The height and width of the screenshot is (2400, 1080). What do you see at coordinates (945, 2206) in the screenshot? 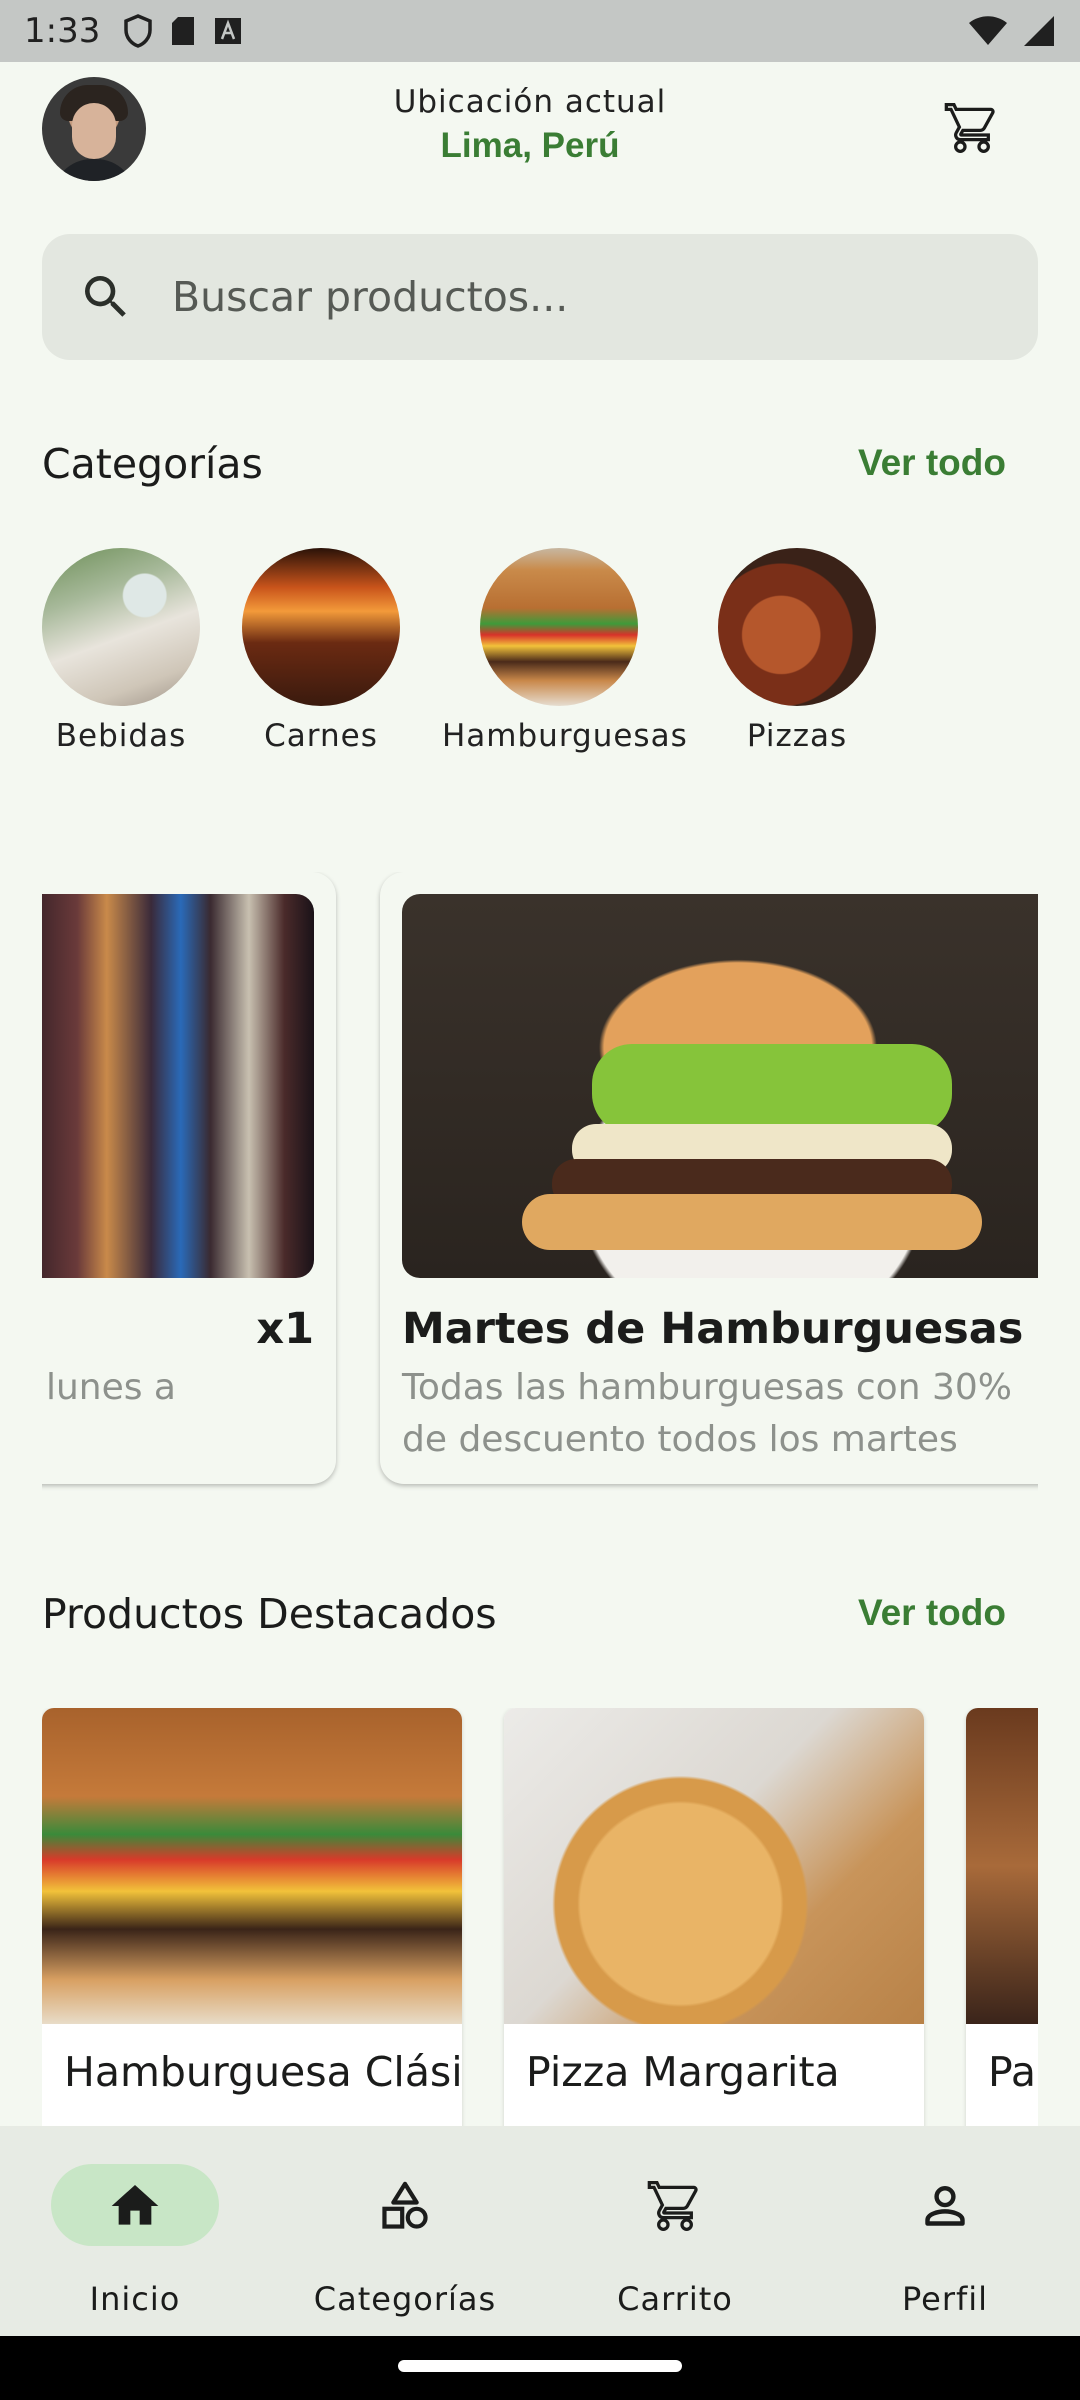
I see `person-icon` at bounding box center [945, 2206].